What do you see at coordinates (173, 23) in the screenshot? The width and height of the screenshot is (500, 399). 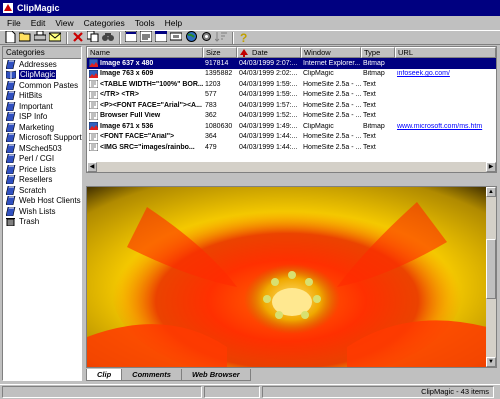 I see `menu-help: Help` at bounding box center [173, 23].